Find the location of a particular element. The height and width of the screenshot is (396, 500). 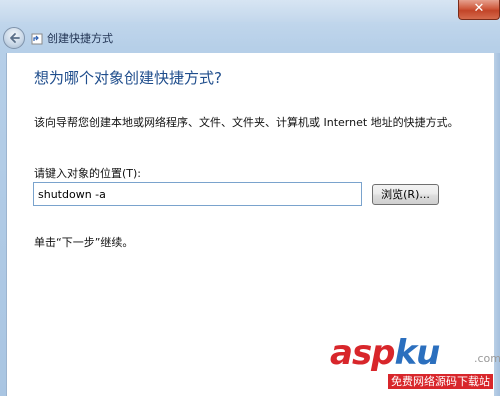

watermark-tagline: 免费网络源码下载站 is located at coordinates (440, 381).